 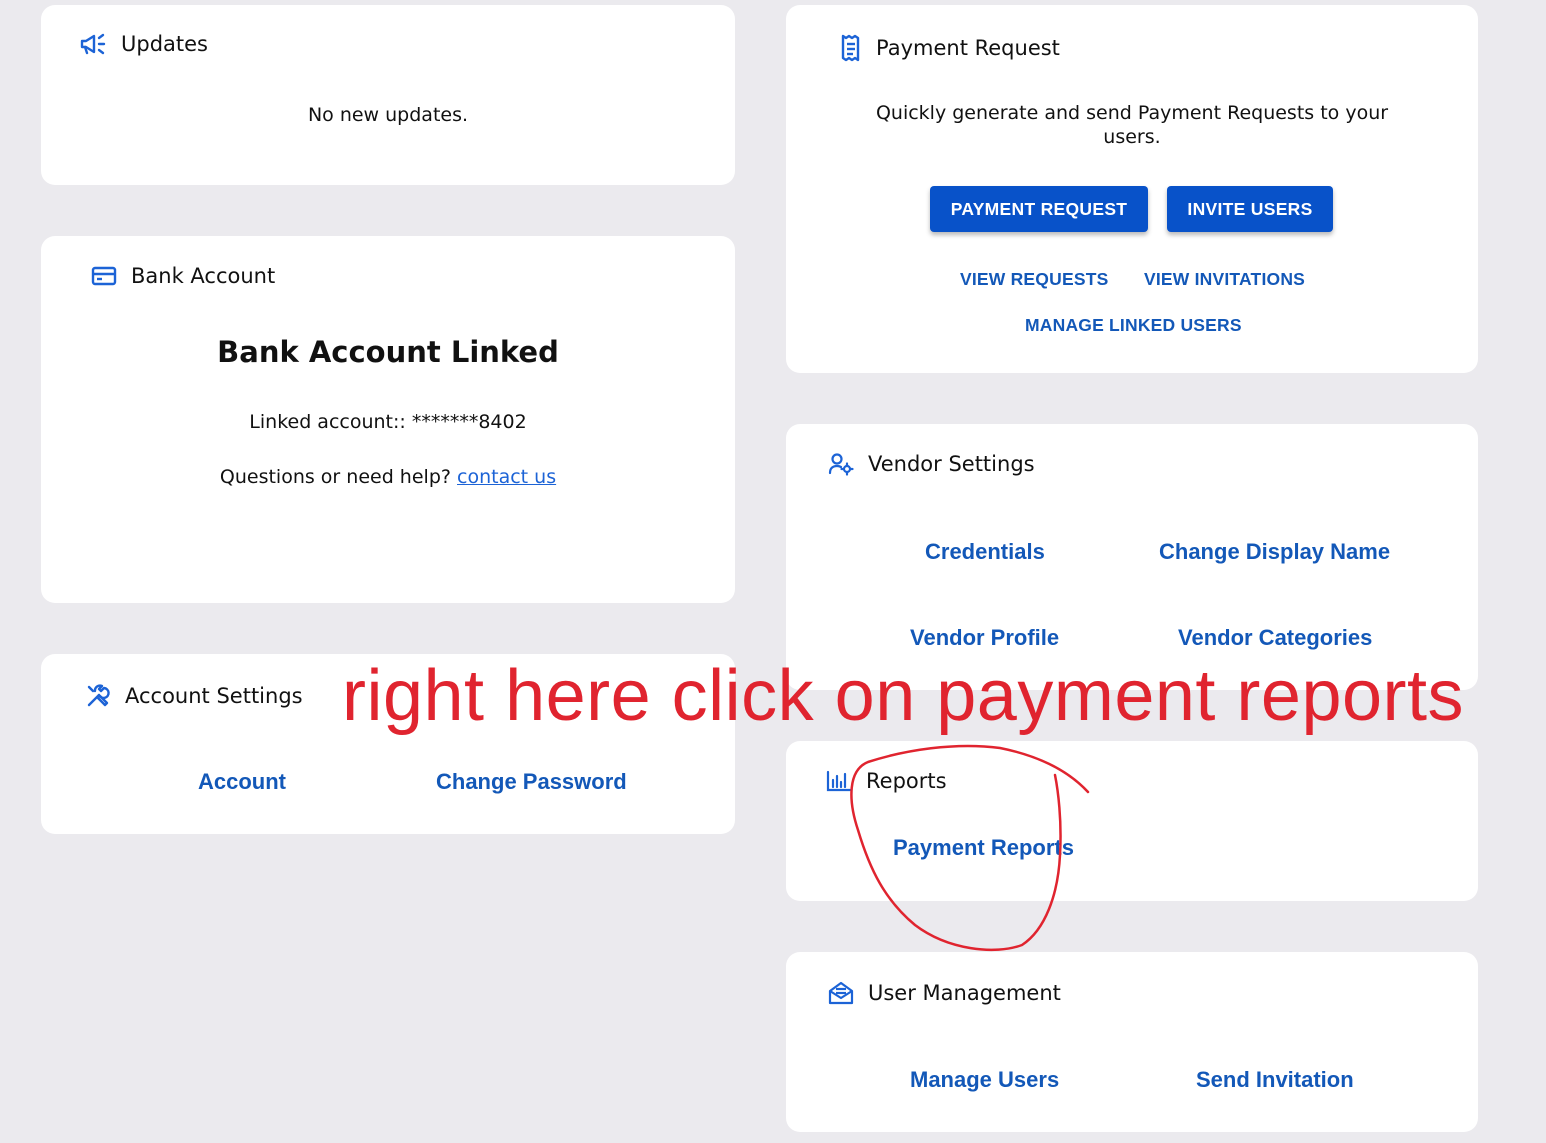 What do you see at coordinates (242, 782) in the screenshot?
I see `account-link: Account` at bounding box center [242, 782].